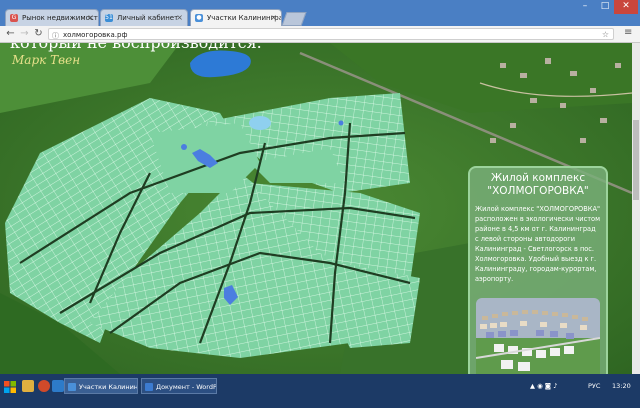 This screenshot has height=408, width=640. Describe the element at coordinates (594, 386) in the screenshot. I see `language-indicator: РУС` at that location.